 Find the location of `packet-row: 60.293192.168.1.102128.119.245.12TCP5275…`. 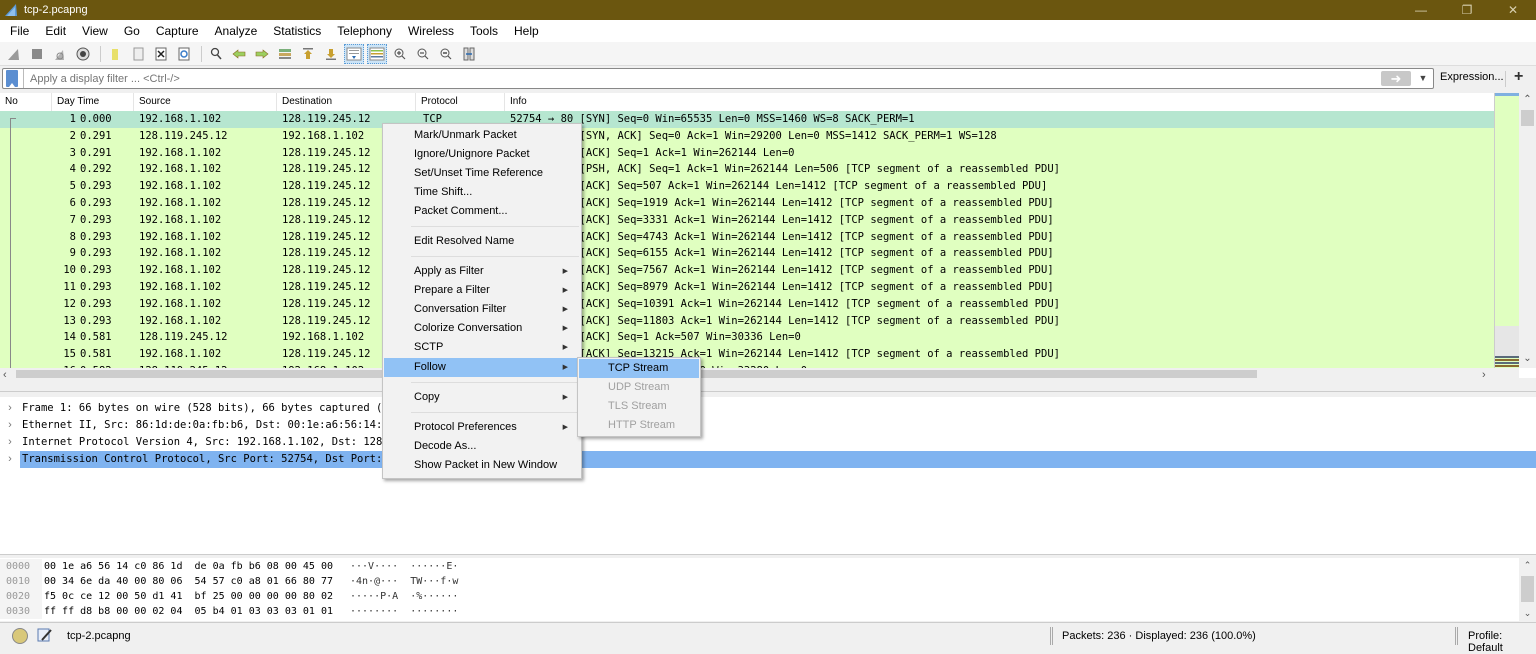

packet-row: 60.293192.168.1.102128.119.245.12TCP5275… is located at coordinates (747, 203).